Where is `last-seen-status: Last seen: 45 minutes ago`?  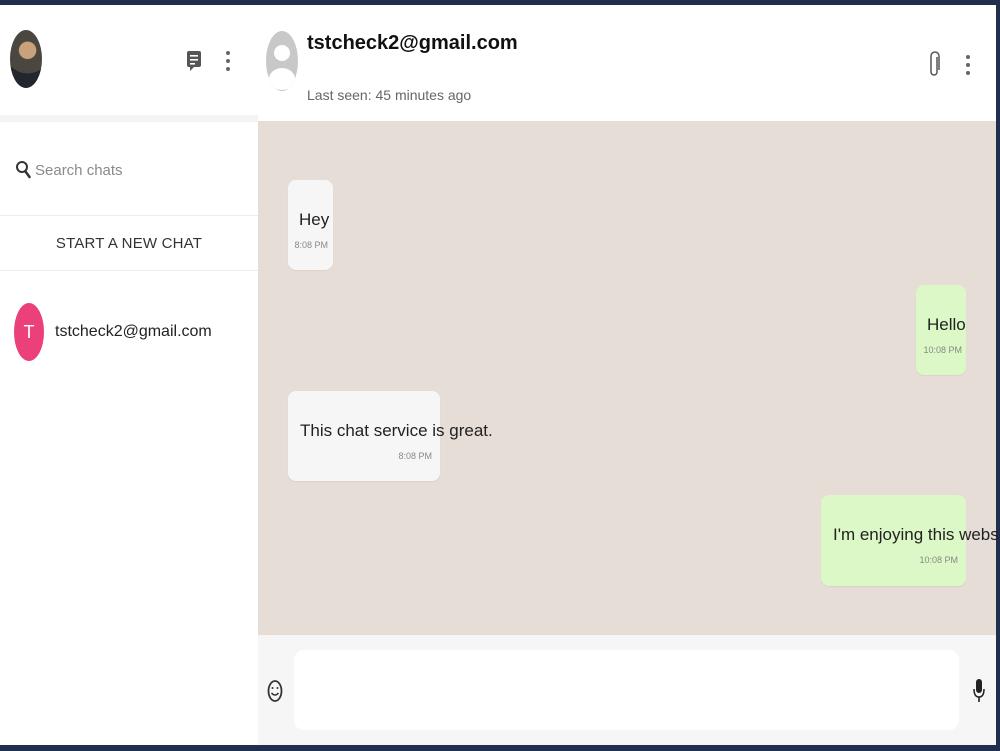 last-seen-status: Last seen: 45 minutes ago is located at coordinates (389, 95).